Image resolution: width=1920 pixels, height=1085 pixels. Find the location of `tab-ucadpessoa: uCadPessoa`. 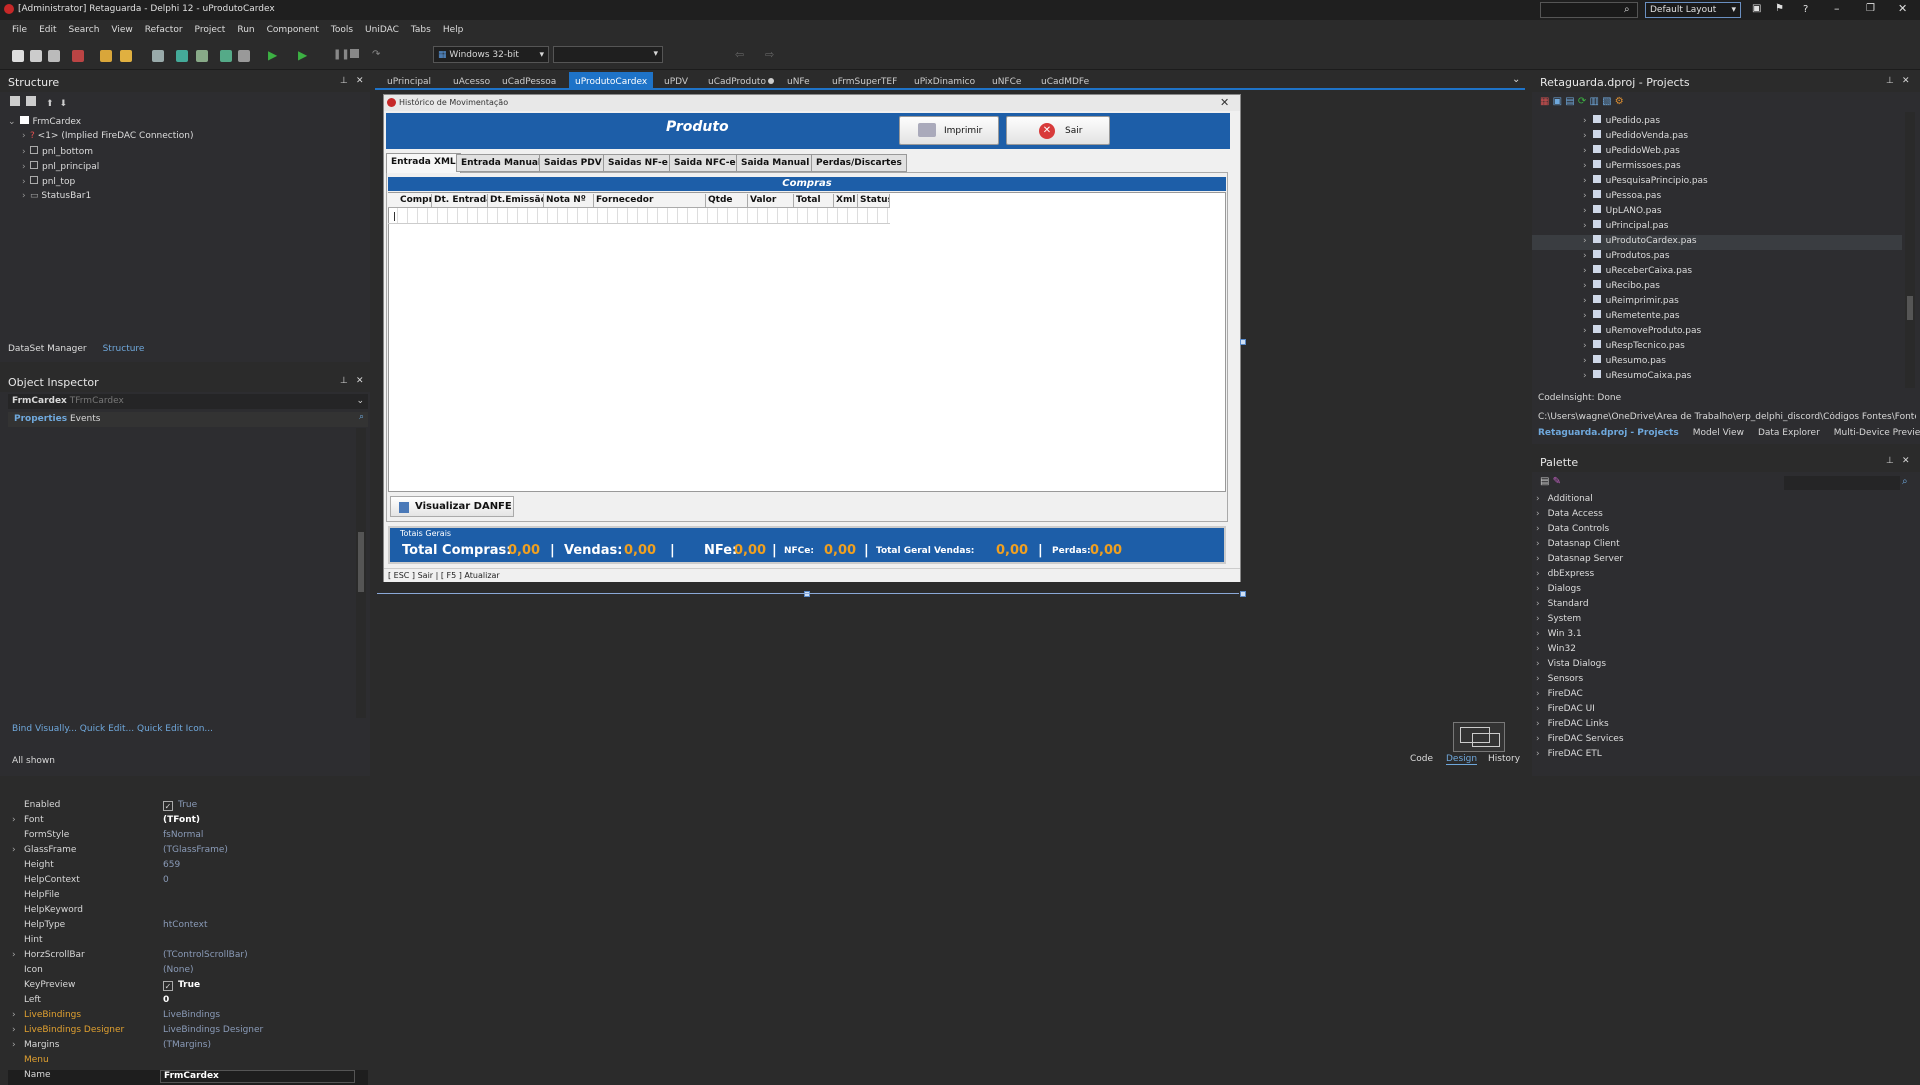

tab-ucadpessoa: uCadPessoa is located at coordinates (529, 82).